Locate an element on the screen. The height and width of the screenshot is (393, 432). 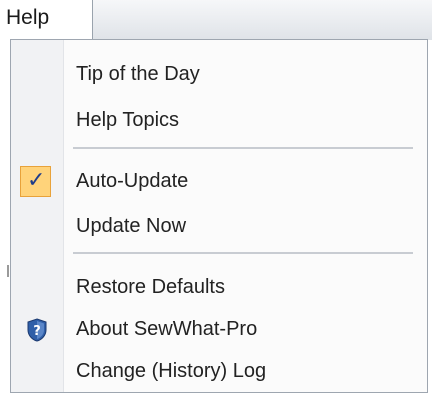
menu-item-label: Help Topics is located at coordinates (128, 120).